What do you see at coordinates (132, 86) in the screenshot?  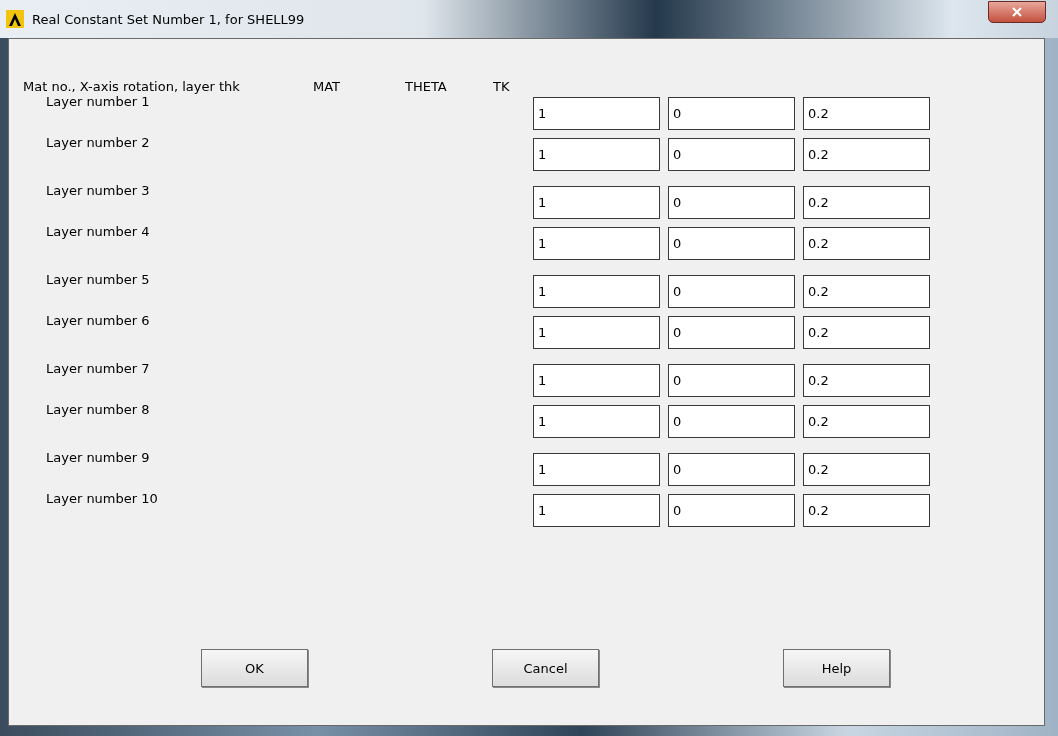 I see `header-label: Mat no., X-axis rotation, layer thk` at bounding box center [132, 86].